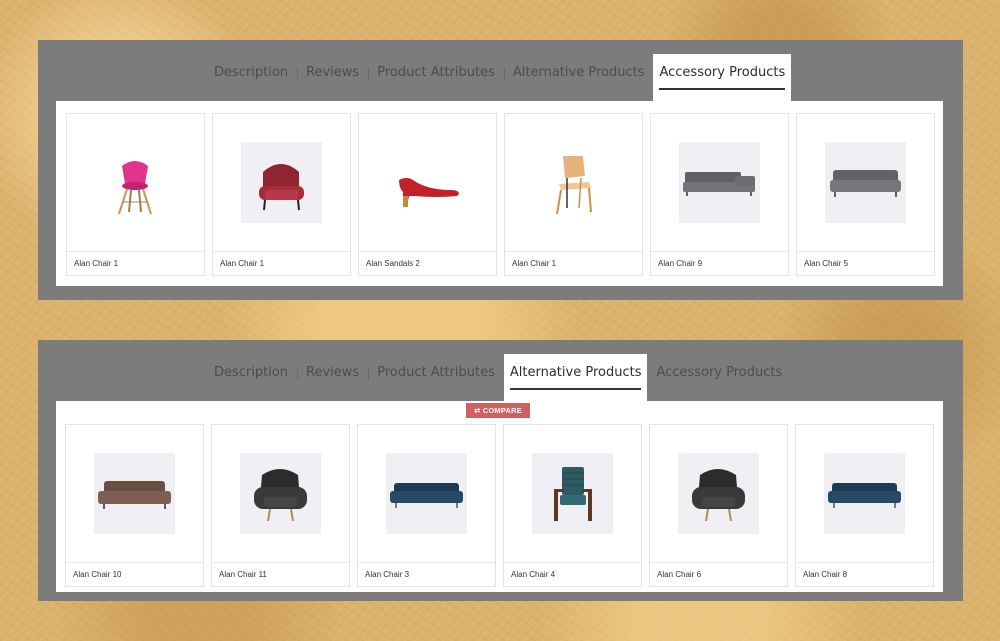  Describe the element at coordinates (134, 574) in the screenshot. I see `product-name: Alan Chair 10` at that location.